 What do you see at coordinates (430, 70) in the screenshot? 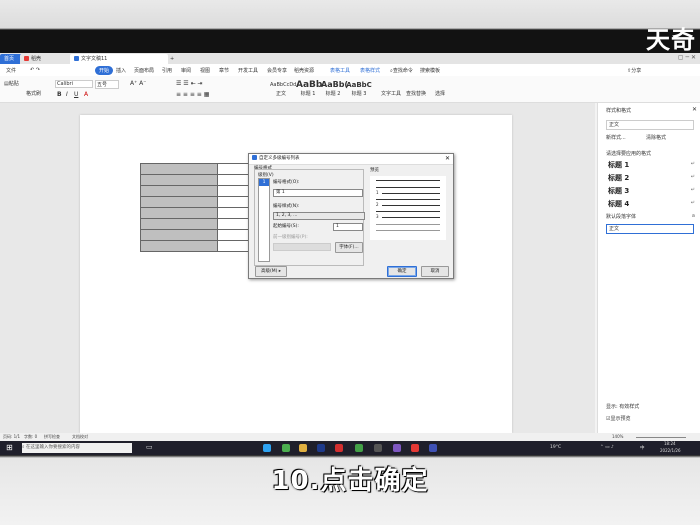
I see `search-template: 搜索模板` at bounding box center [430, 70].